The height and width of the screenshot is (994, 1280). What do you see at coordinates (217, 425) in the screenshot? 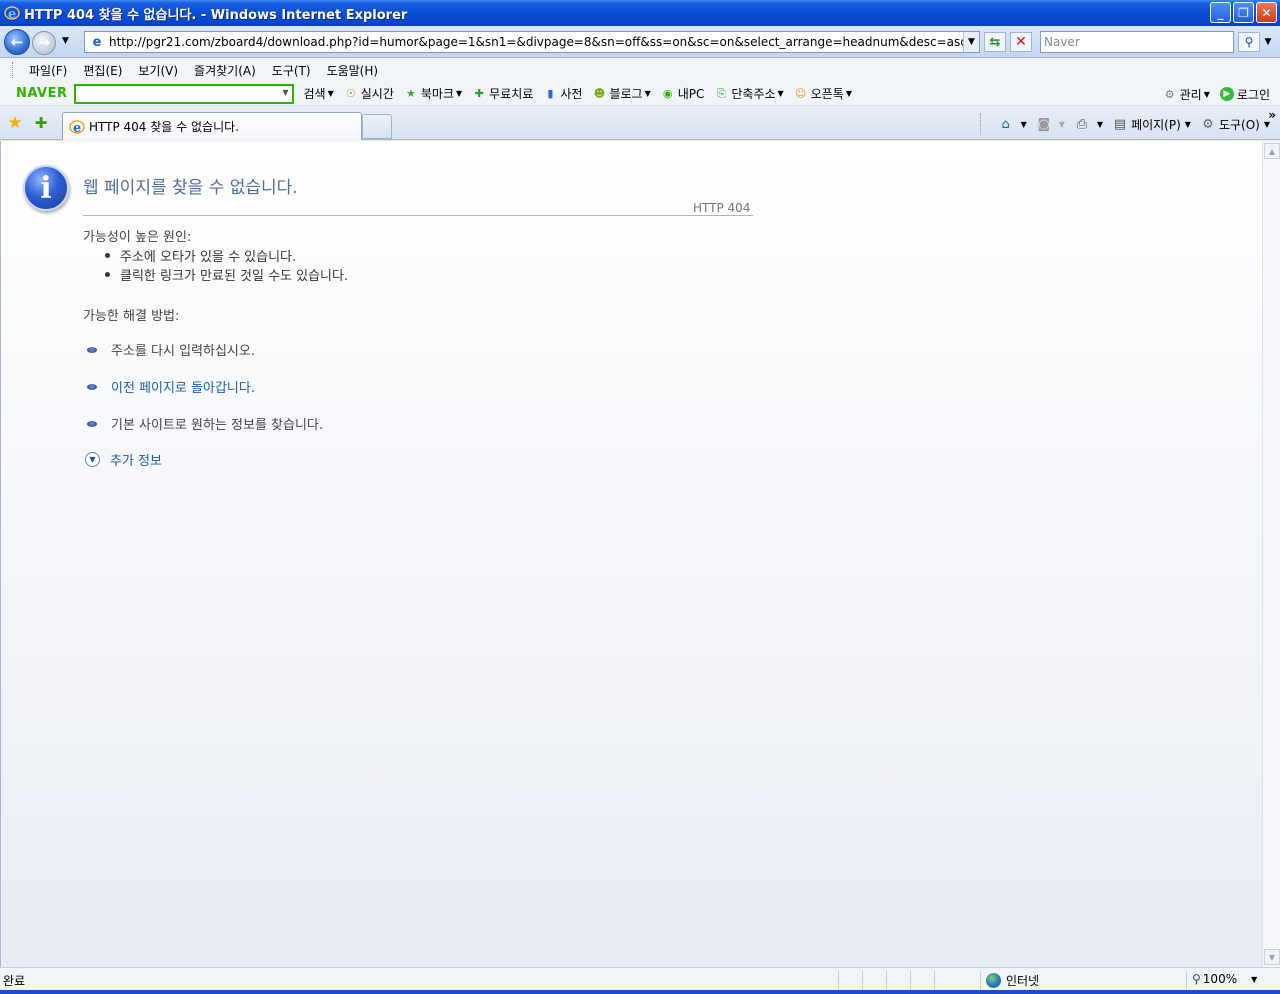
I see `solution-text: 기본 사이트로 원하는 정보를 찾습니다.` at bounding box center [217, 425].